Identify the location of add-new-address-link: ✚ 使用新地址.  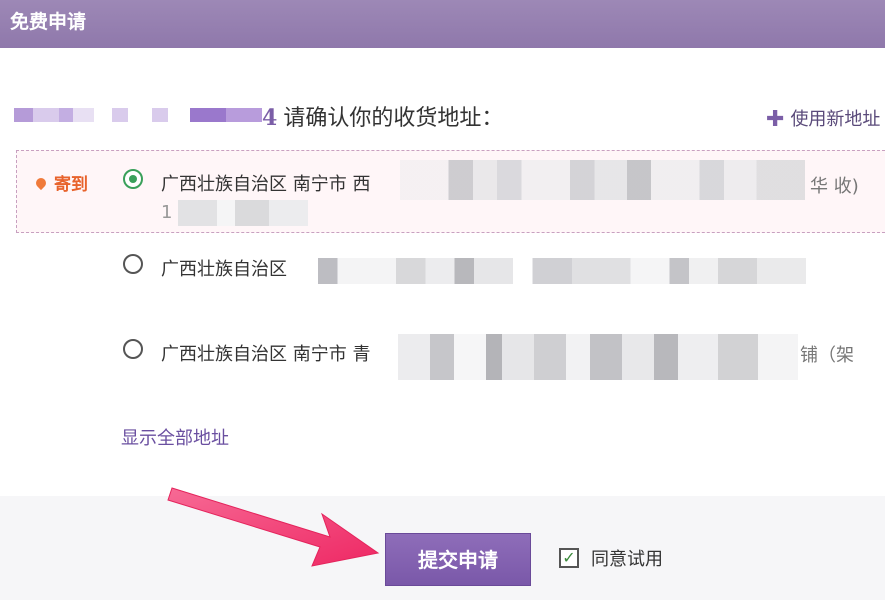
(823, 118).